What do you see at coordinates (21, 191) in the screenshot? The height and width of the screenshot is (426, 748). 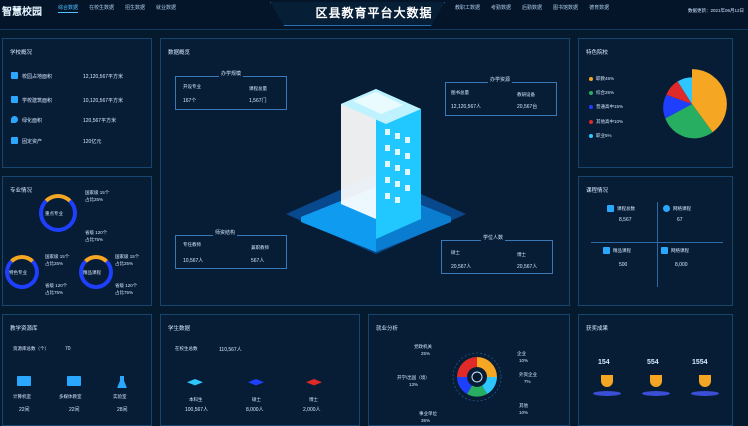 I see `panel-title: 专业情况` at bounding box center [21, 191].